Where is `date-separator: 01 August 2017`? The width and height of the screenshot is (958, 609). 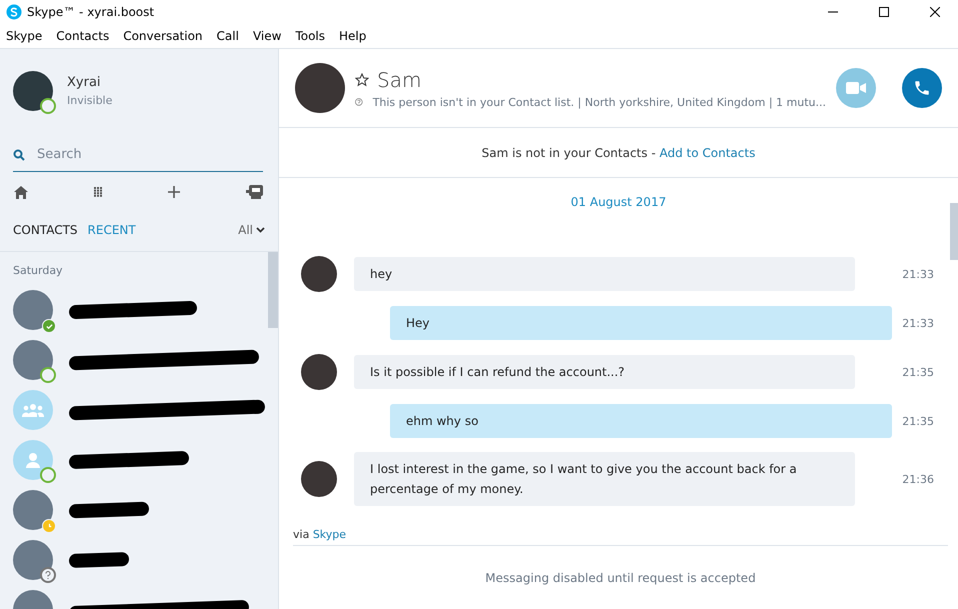 date-separator: 01 August 2017 is located at coordinates (618, 202).